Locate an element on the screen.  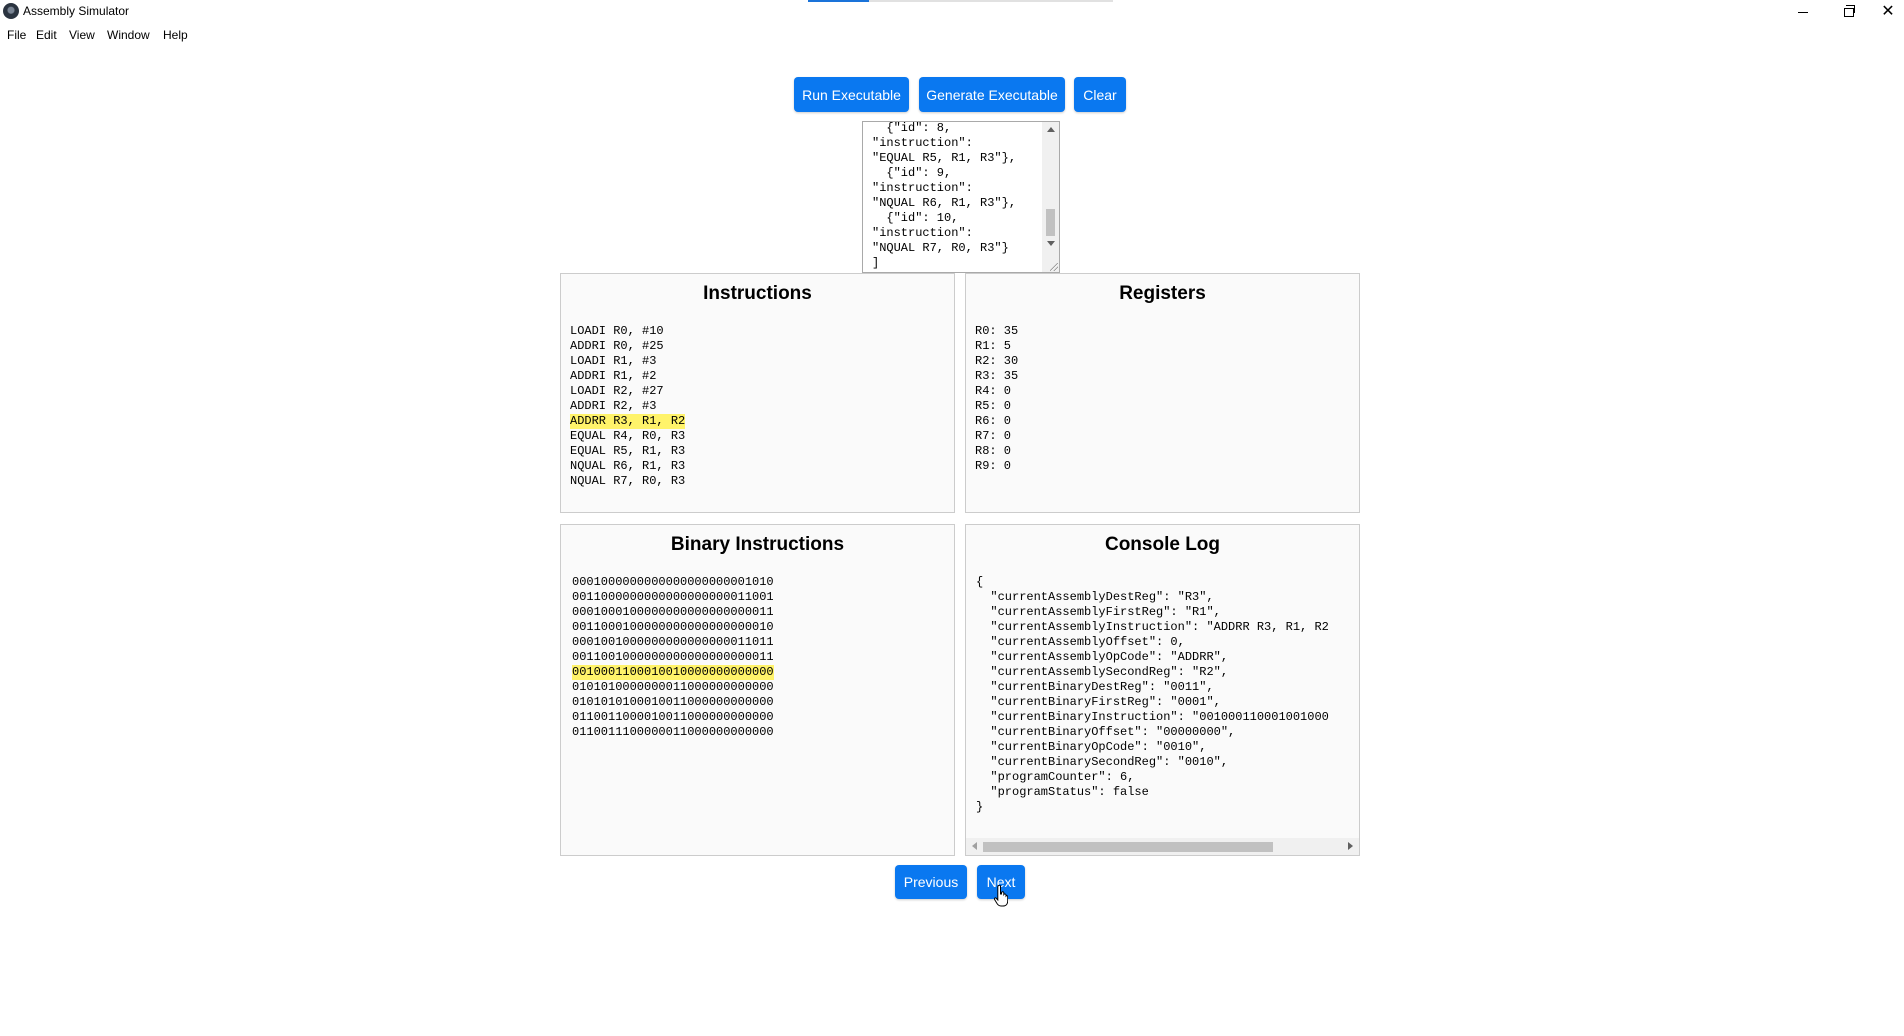
json-line: {"id": 10, is located at coordinates (915, 218).